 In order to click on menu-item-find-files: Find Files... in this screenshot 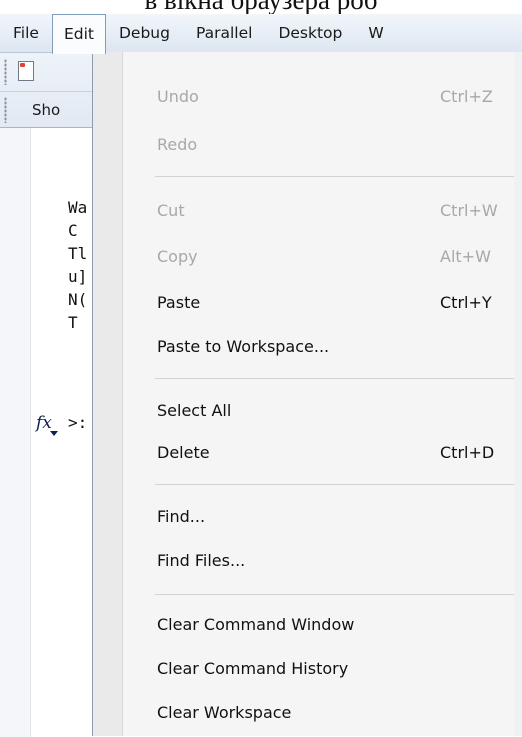, I will do `click(323, 561)`.